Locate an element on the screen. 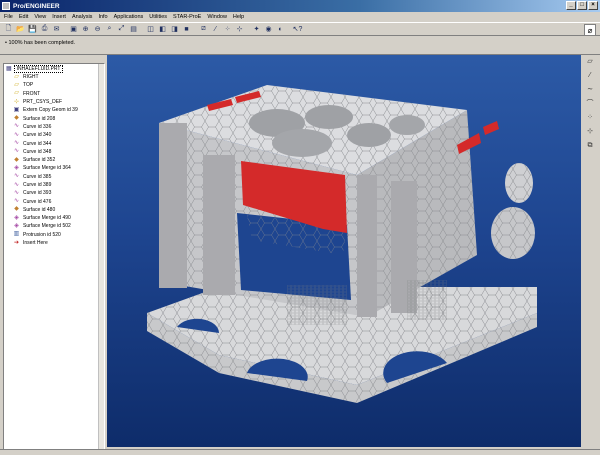 The width and height of the screenshot is (600, 455). wireframe-icon: ◫ is located at coordinates (150, 29).